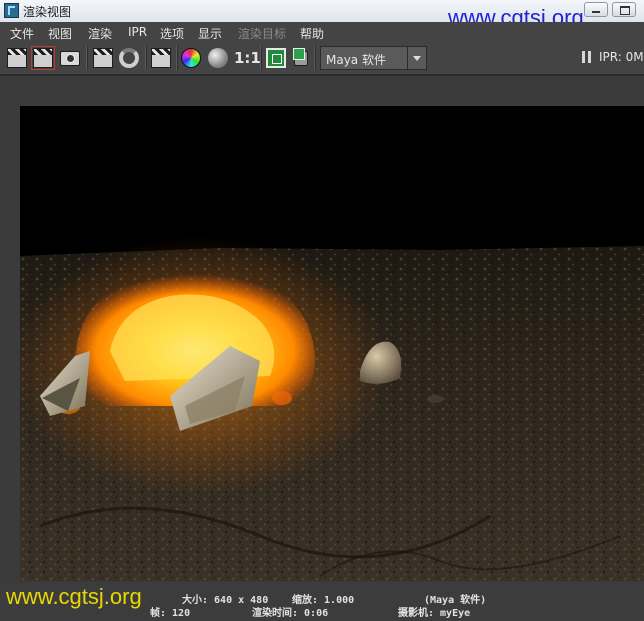 The image size is (644, 621). What do you see at coordinates (290, 613) in the screenshot?
I see `render-time-label: 渲染时间: 0:06` at bounding box center [290, 613].